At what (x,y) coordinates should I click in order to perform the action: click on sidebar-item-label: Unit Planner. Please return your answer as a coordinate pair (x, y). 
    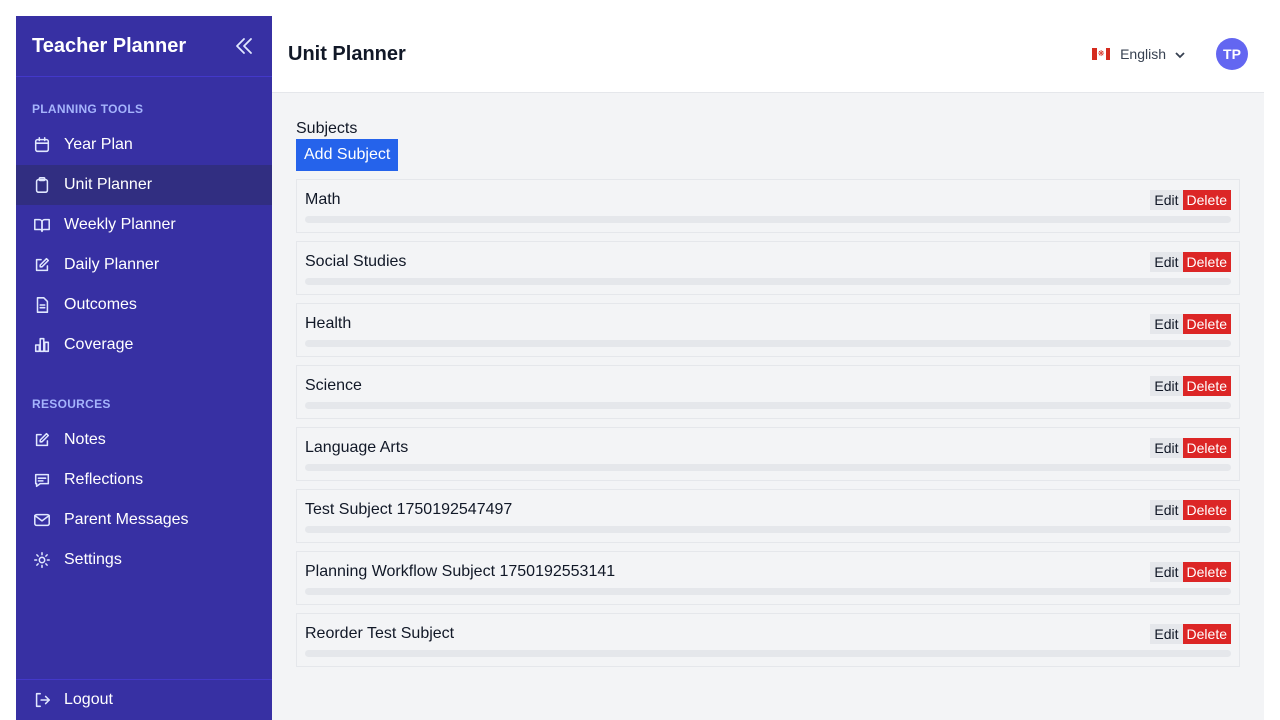
    Looking at the image, I should click on (108, 184).